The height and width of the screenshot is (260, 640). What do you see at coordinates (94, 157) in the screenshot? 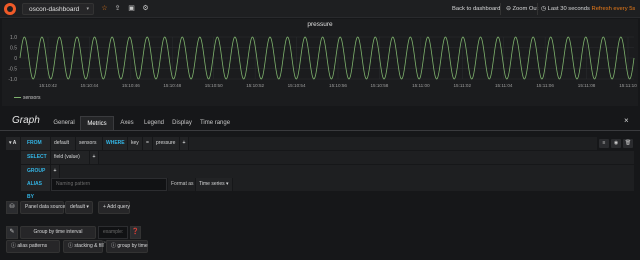
I see `add-select-plus-icon: +` at bounding box center [94, 157].